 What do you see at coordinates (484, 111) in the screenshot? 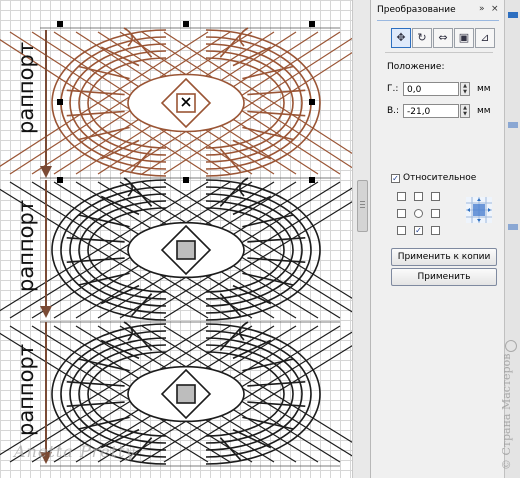
I see `vertical-unit: мм` at bounding box center [484, 111].